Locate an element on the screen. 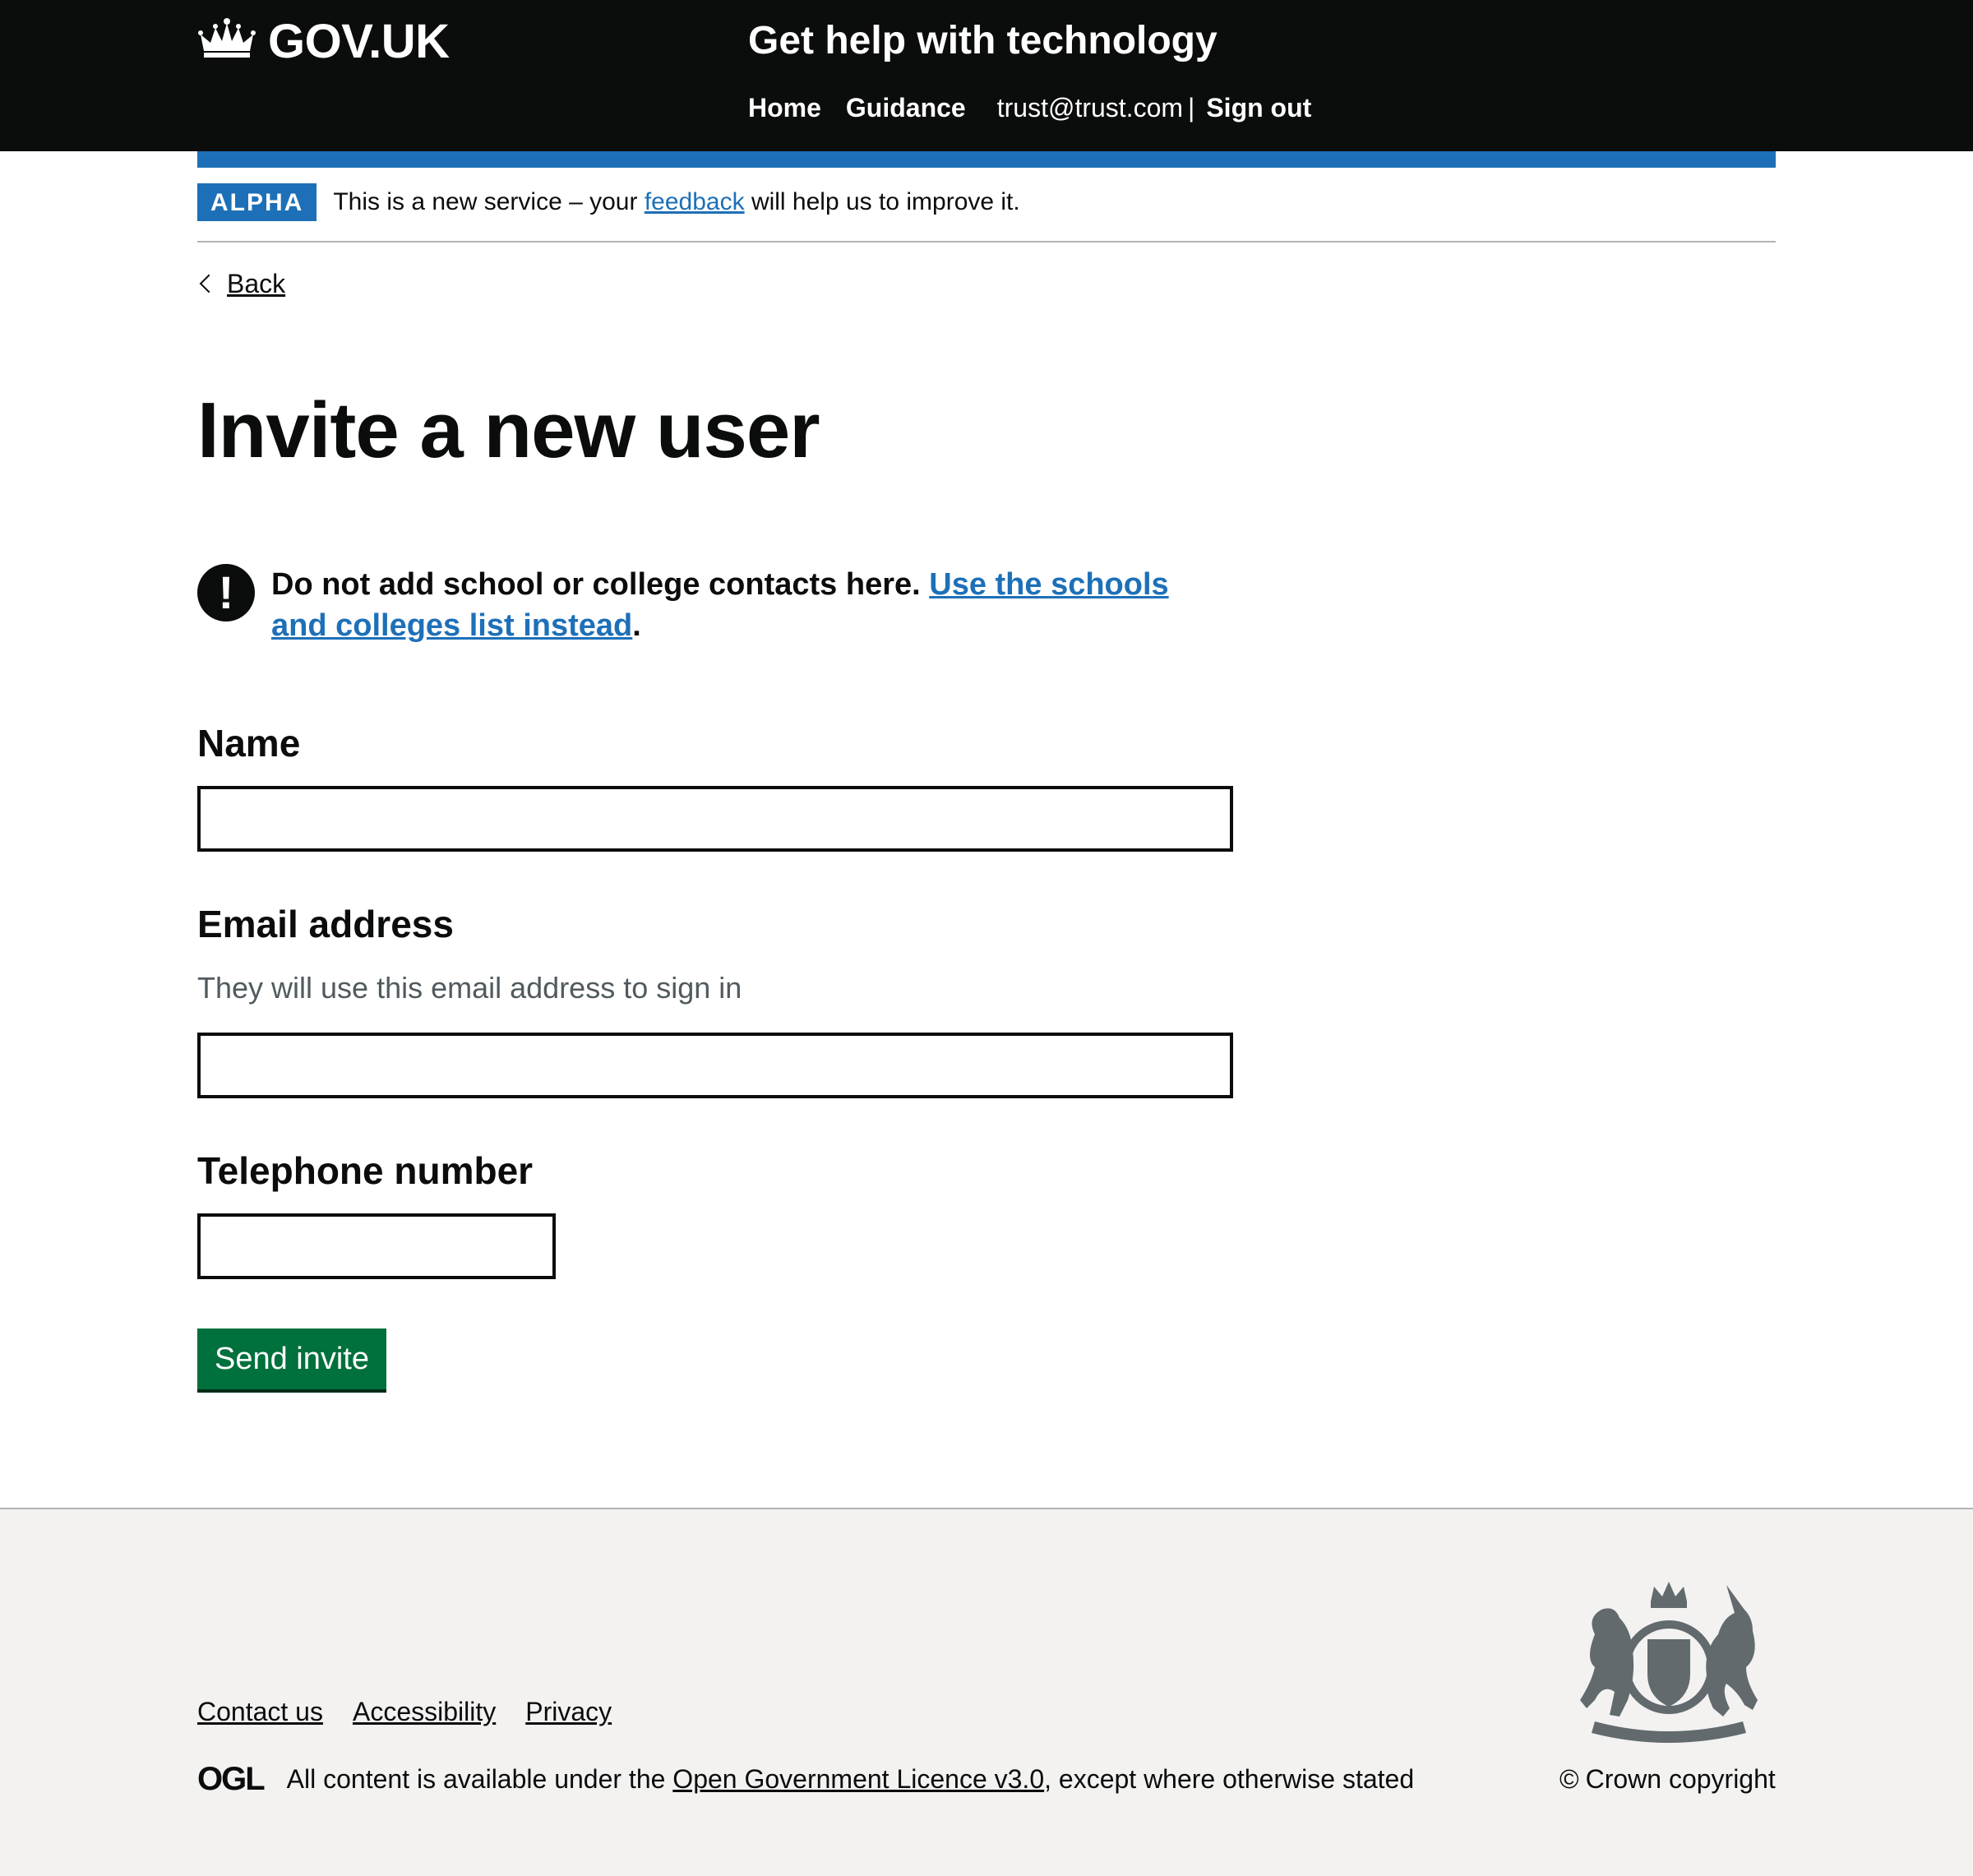 Image resolution: width=1973 pixels, height=1876 pixels. back-link: Back is located at coordinates (256, 284).